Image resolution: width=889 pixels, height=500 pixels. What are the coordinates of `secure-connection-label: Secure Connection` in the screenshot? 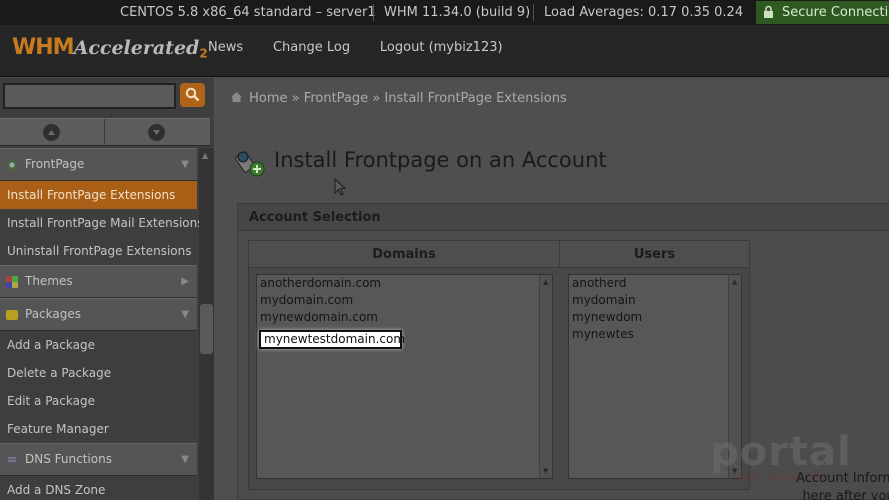 It's located at (835, 12).